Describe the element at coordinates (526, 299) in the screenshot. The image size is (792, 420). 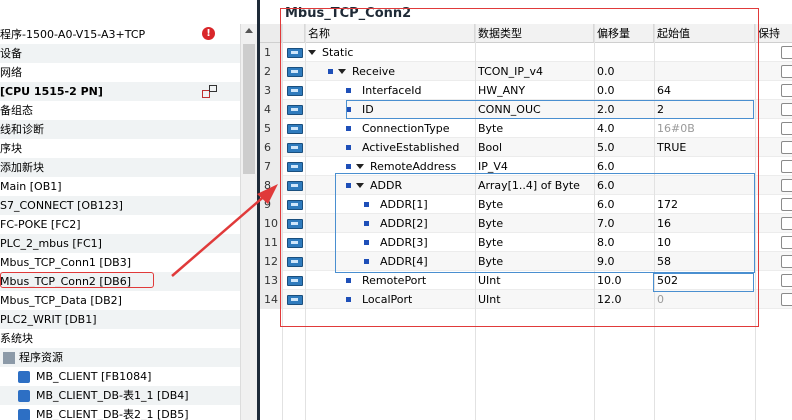
I see `table-row: 14 LocalPort UInt 12.0 0` at that location.